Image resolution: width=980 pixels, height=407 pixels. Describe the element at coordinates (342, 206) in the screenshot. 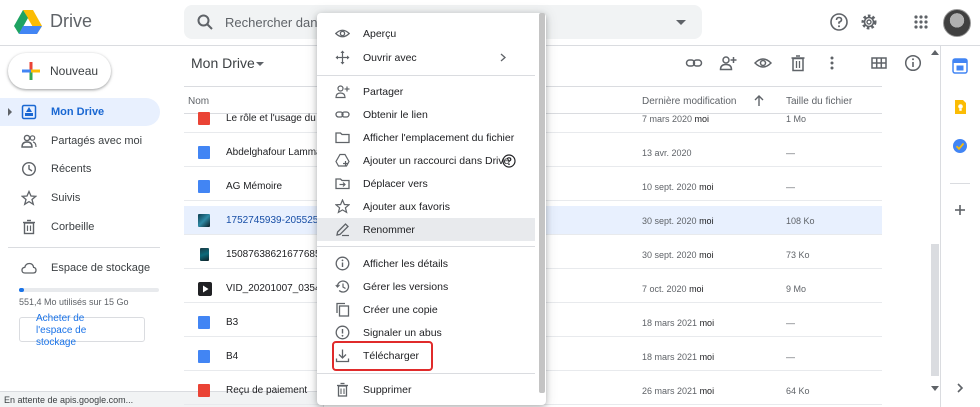

I see `star-icon` at that location.